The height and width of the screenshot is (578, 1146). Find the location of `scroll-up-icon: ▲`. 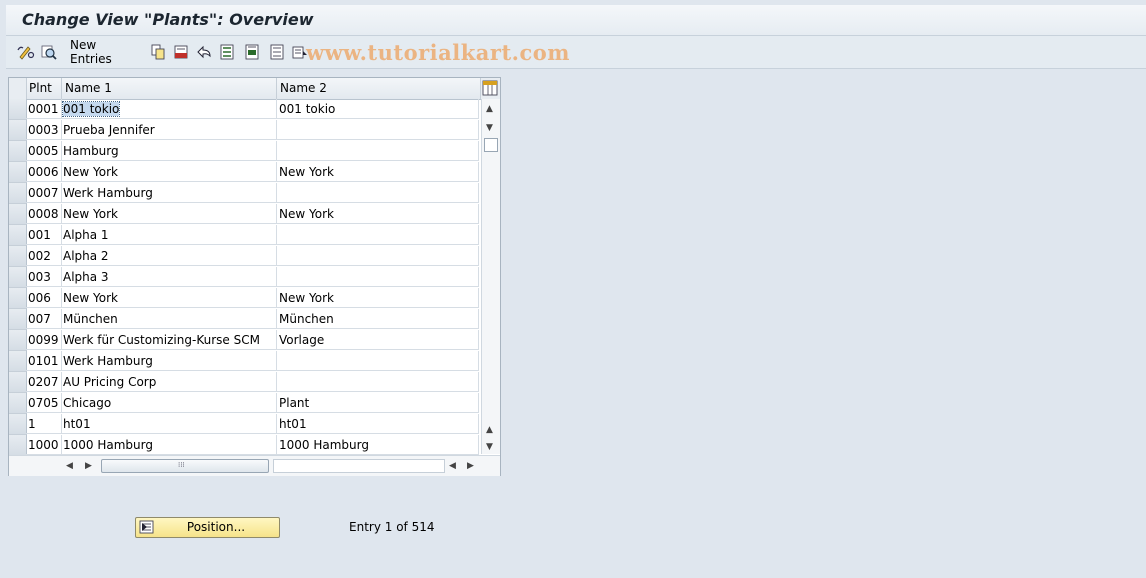

scroll-up-icon: ▲ is located at coordinates (489, 109).